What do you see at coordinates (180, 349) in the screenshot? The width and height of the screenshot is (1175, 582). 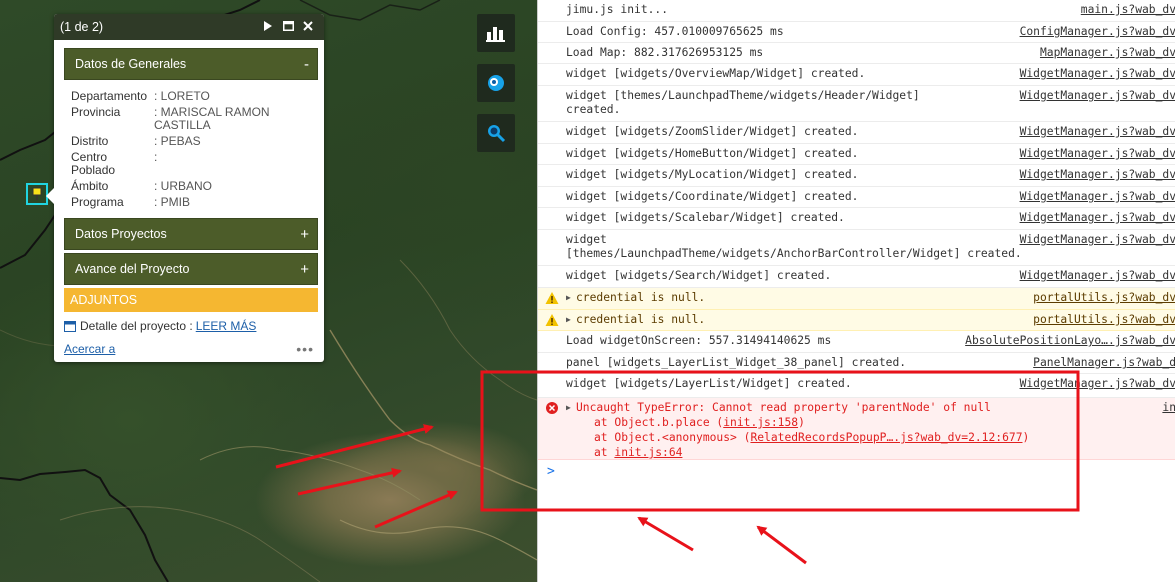 I see `zoom-to-link: Acercar a` at bounding box center [180, 349].